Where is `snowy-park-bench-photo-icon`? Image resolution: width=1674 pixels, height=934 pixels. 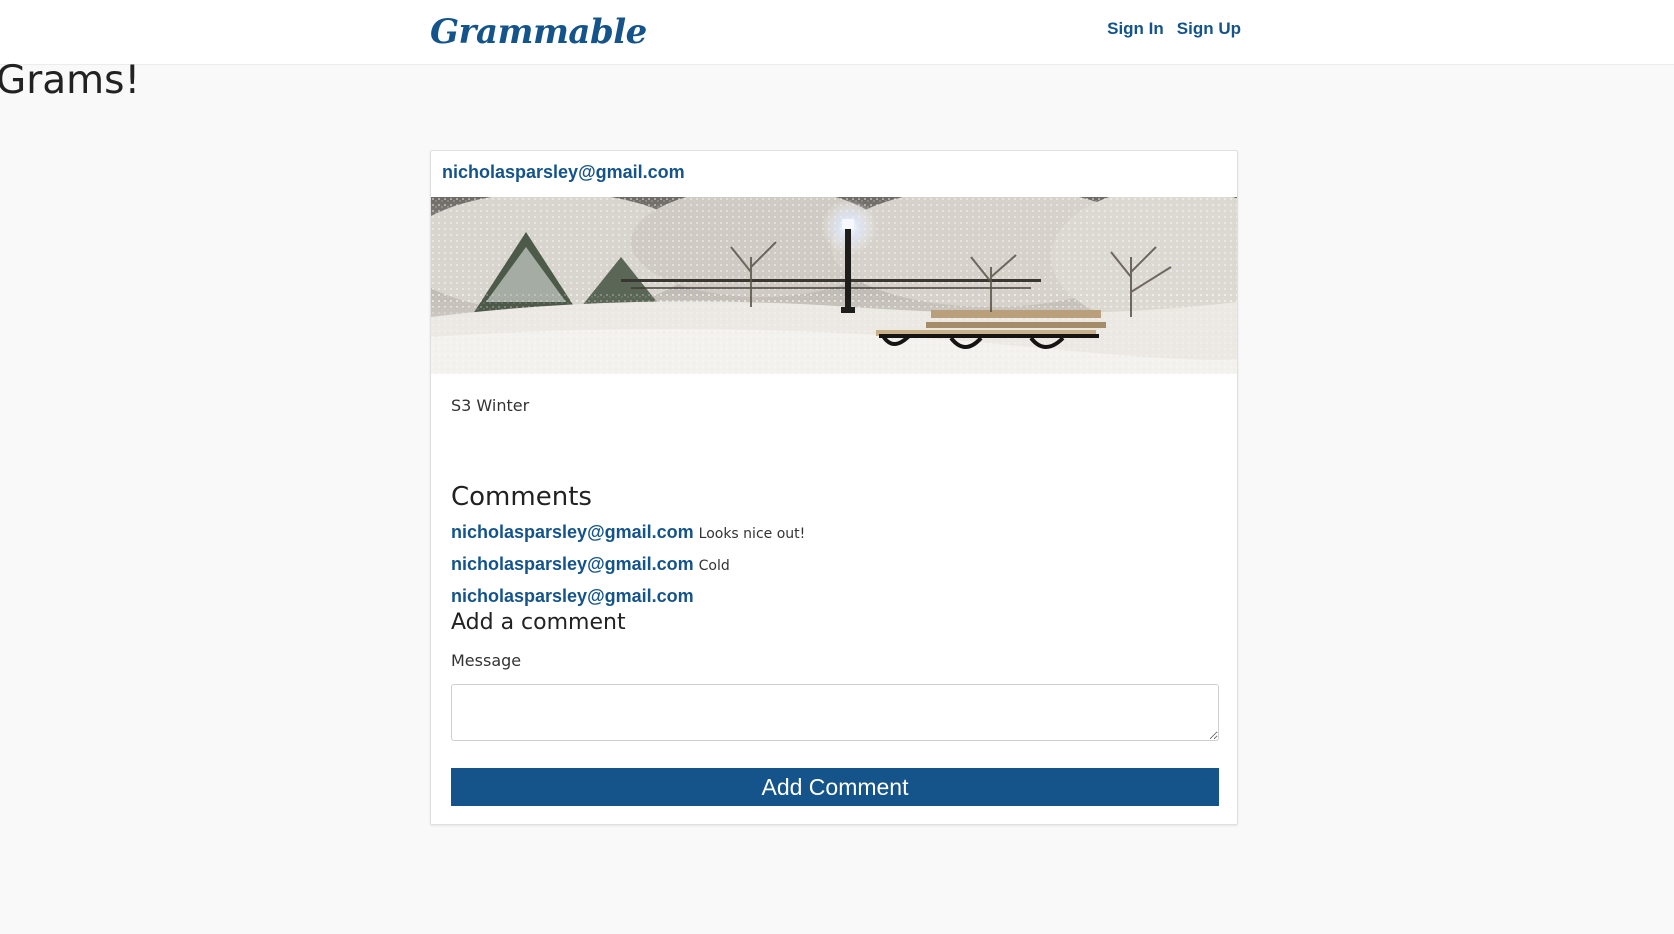 snowy-park-bench-photo-icon is located at coordinates (834, 285).